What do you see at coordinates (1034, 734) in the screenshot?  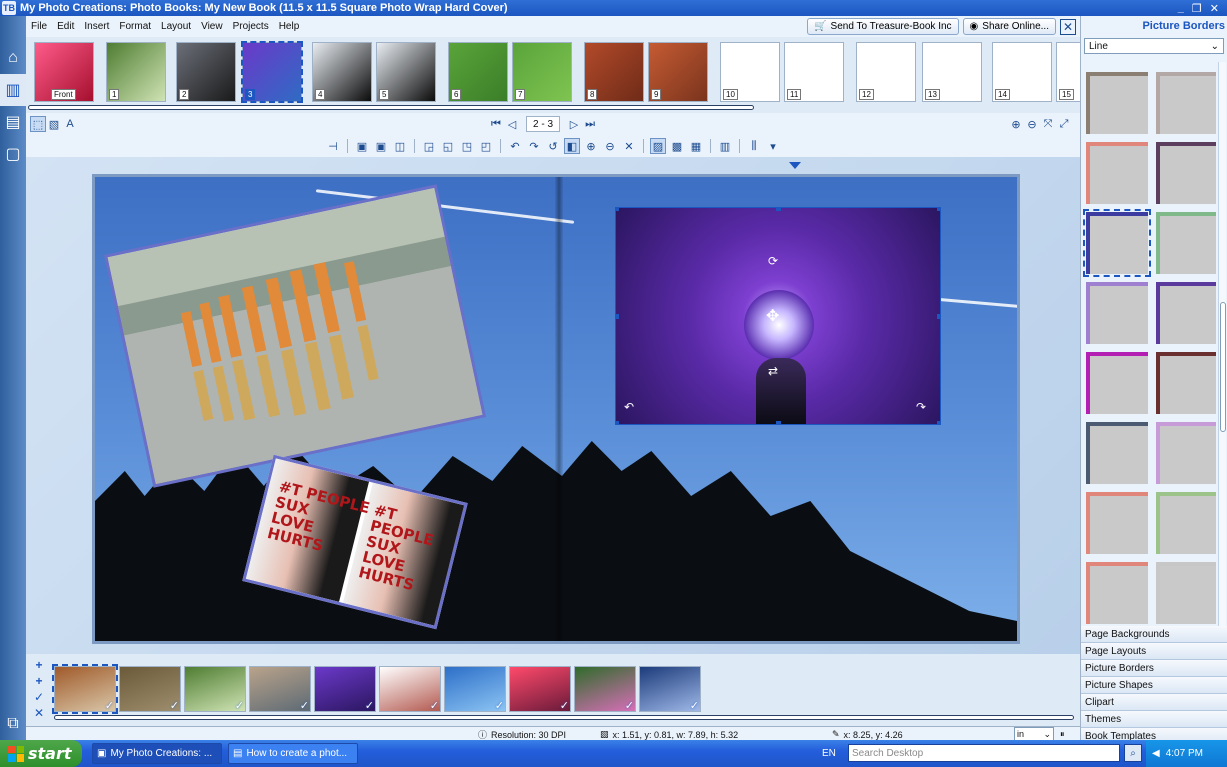 I see `unit-select: in ⌄` at bounding box center [1034, 734].